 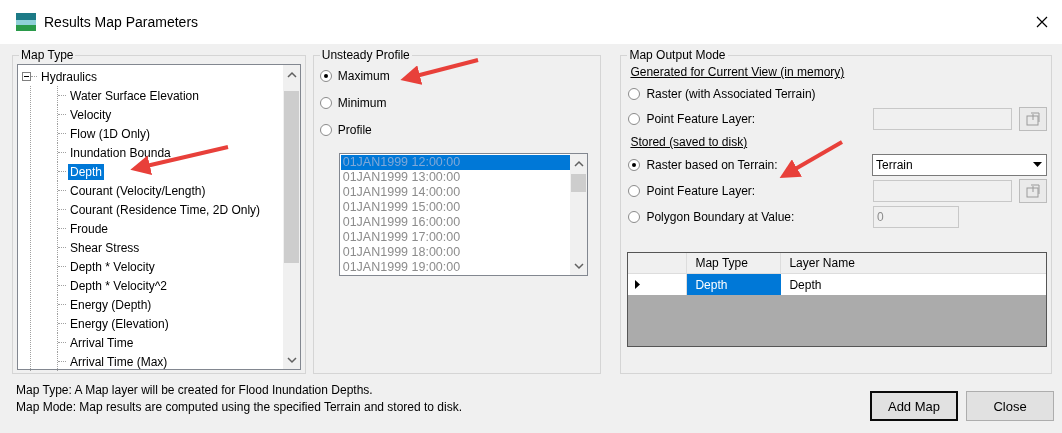 What do you see at coordinates (738, 72) in the screenshot?
I see `section-heading: Generated for Current View (in memory)` at bounding box center [738, 72].